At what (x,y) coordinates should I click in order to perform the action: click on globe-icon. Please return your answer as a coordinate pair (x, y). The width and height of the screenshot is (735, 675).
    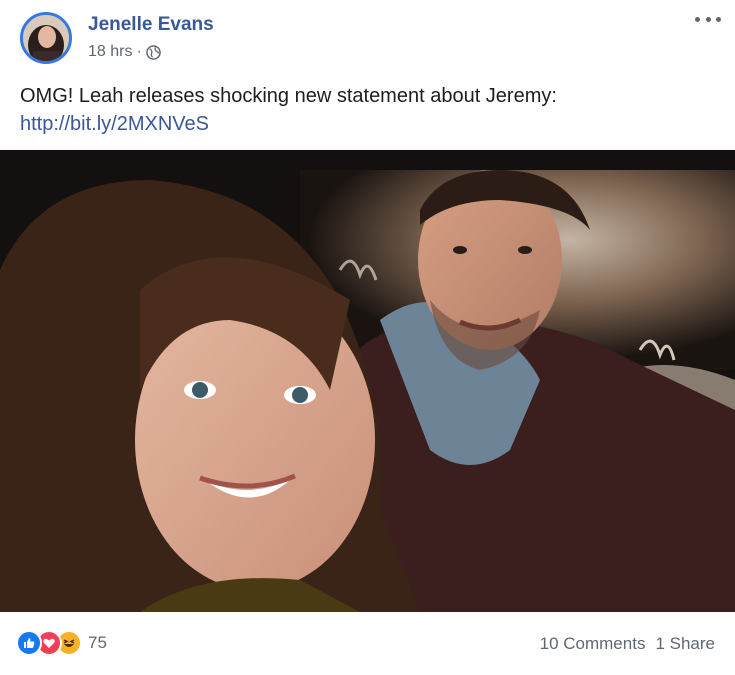
    Looking at the image, I should click on (153, 52).